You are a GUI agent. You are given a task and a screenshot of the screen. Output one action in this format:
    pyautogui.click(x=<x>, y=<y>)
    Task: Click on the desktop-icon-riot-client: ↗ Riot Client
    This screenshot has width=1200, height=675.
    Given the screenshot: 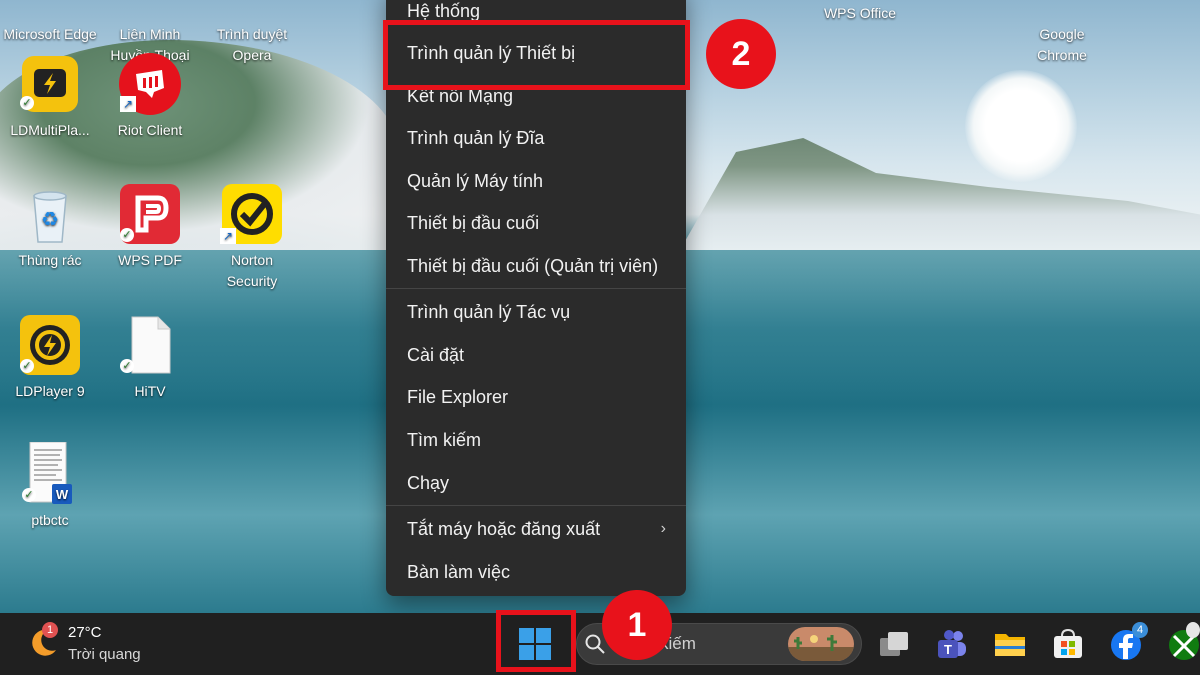 What is the action you would take?
    pyautogui.click(x=150, y=96)
    